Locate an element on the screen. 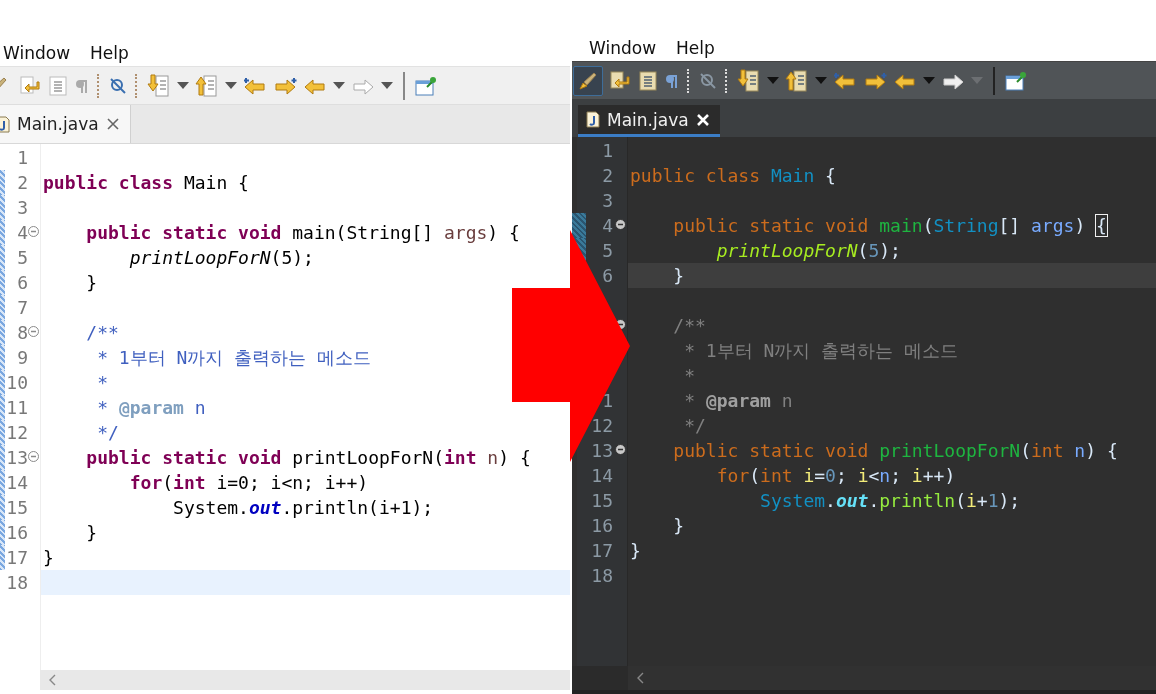 This screenshot has height=694, width=1156. brush-icon is located at coordinates (588, 80).